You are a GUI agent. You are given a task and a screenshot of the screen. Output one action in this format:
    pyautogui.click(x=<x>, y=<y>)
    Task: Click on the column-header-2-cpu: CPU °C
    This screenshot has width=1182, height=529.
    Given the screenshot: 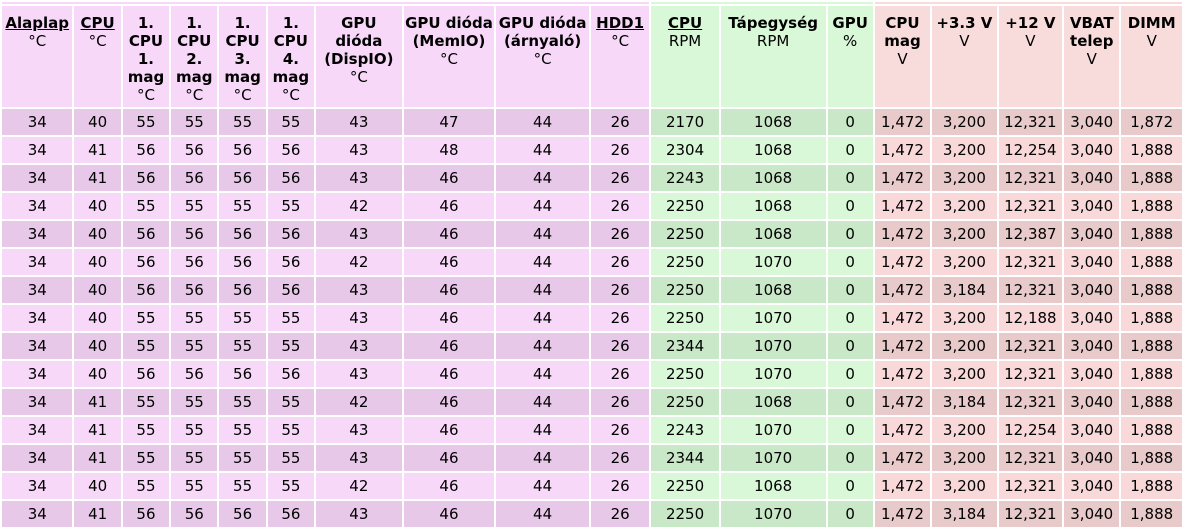 What is the action you would take?
    pyautogui.click(x=97, y=56)
    